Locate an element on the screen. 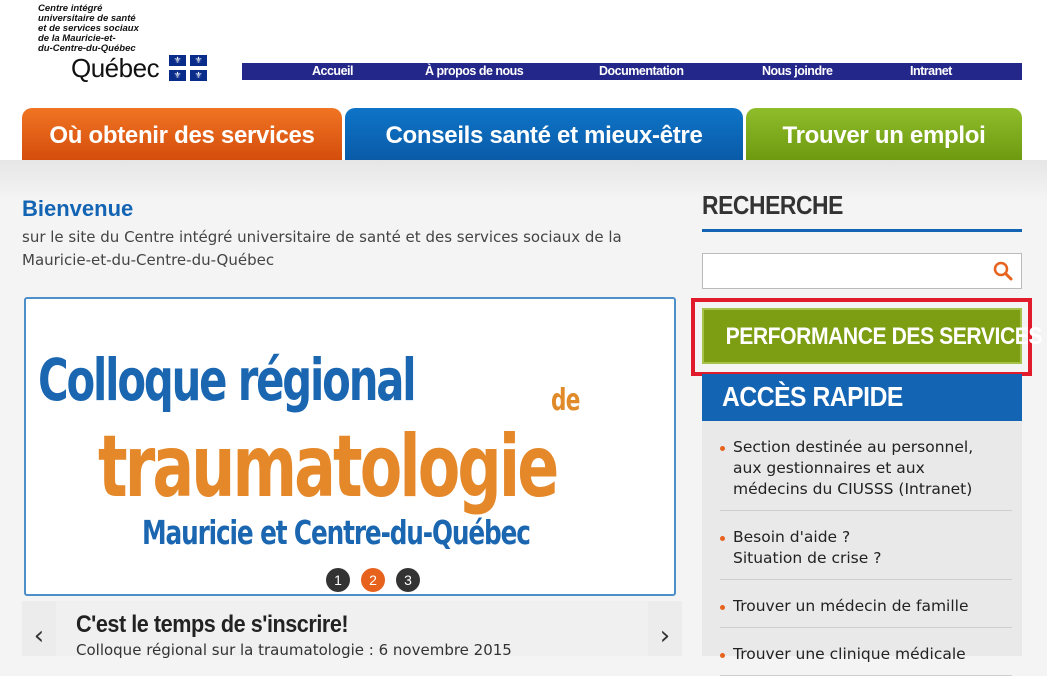 The height and width of the screenshot is (676, 1047). list-item-text: Besoin d'aide ? is located at coordinates (792, 537).